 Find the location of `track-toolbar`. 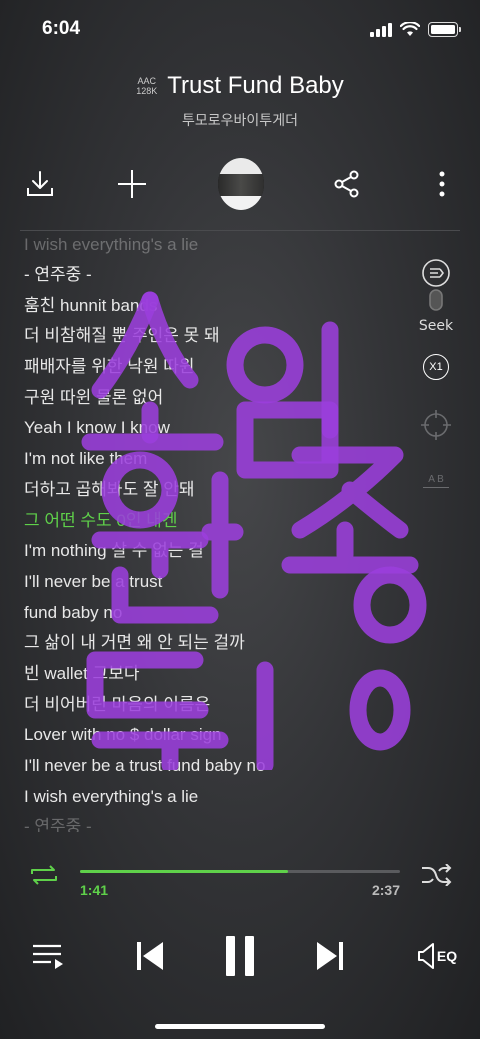

track-toolbar is located at coordinates (240, 185).